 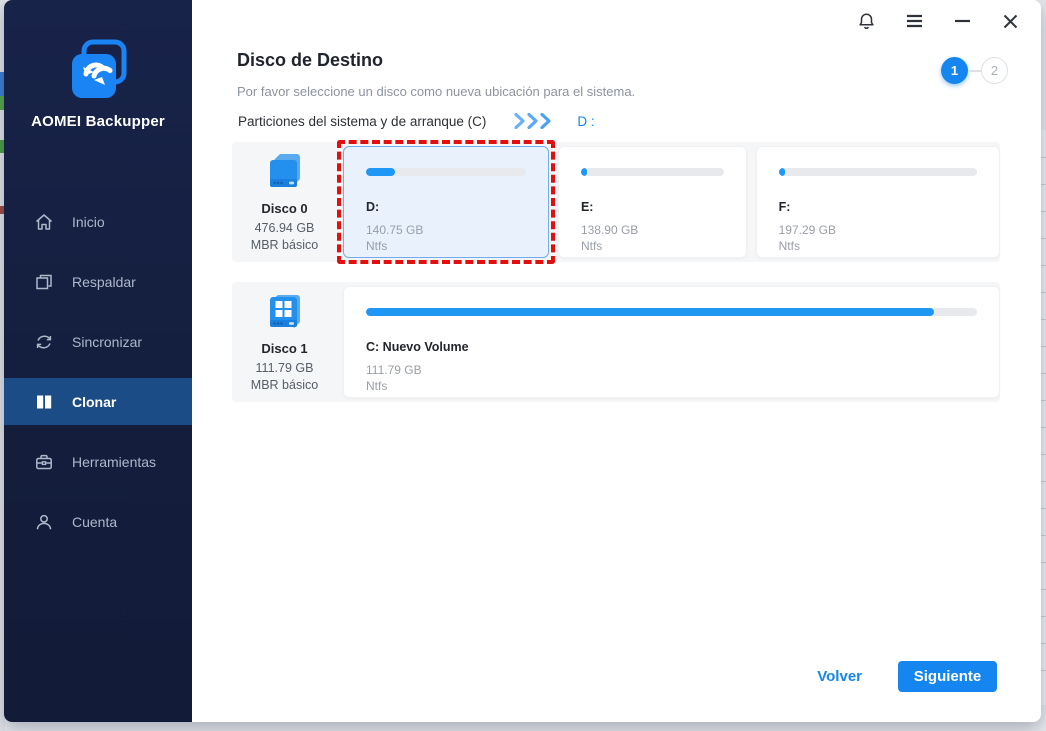 I want to click on disk-1-info: Disco 1 111.79 GB MBR básico, so click(x=284, y=342).